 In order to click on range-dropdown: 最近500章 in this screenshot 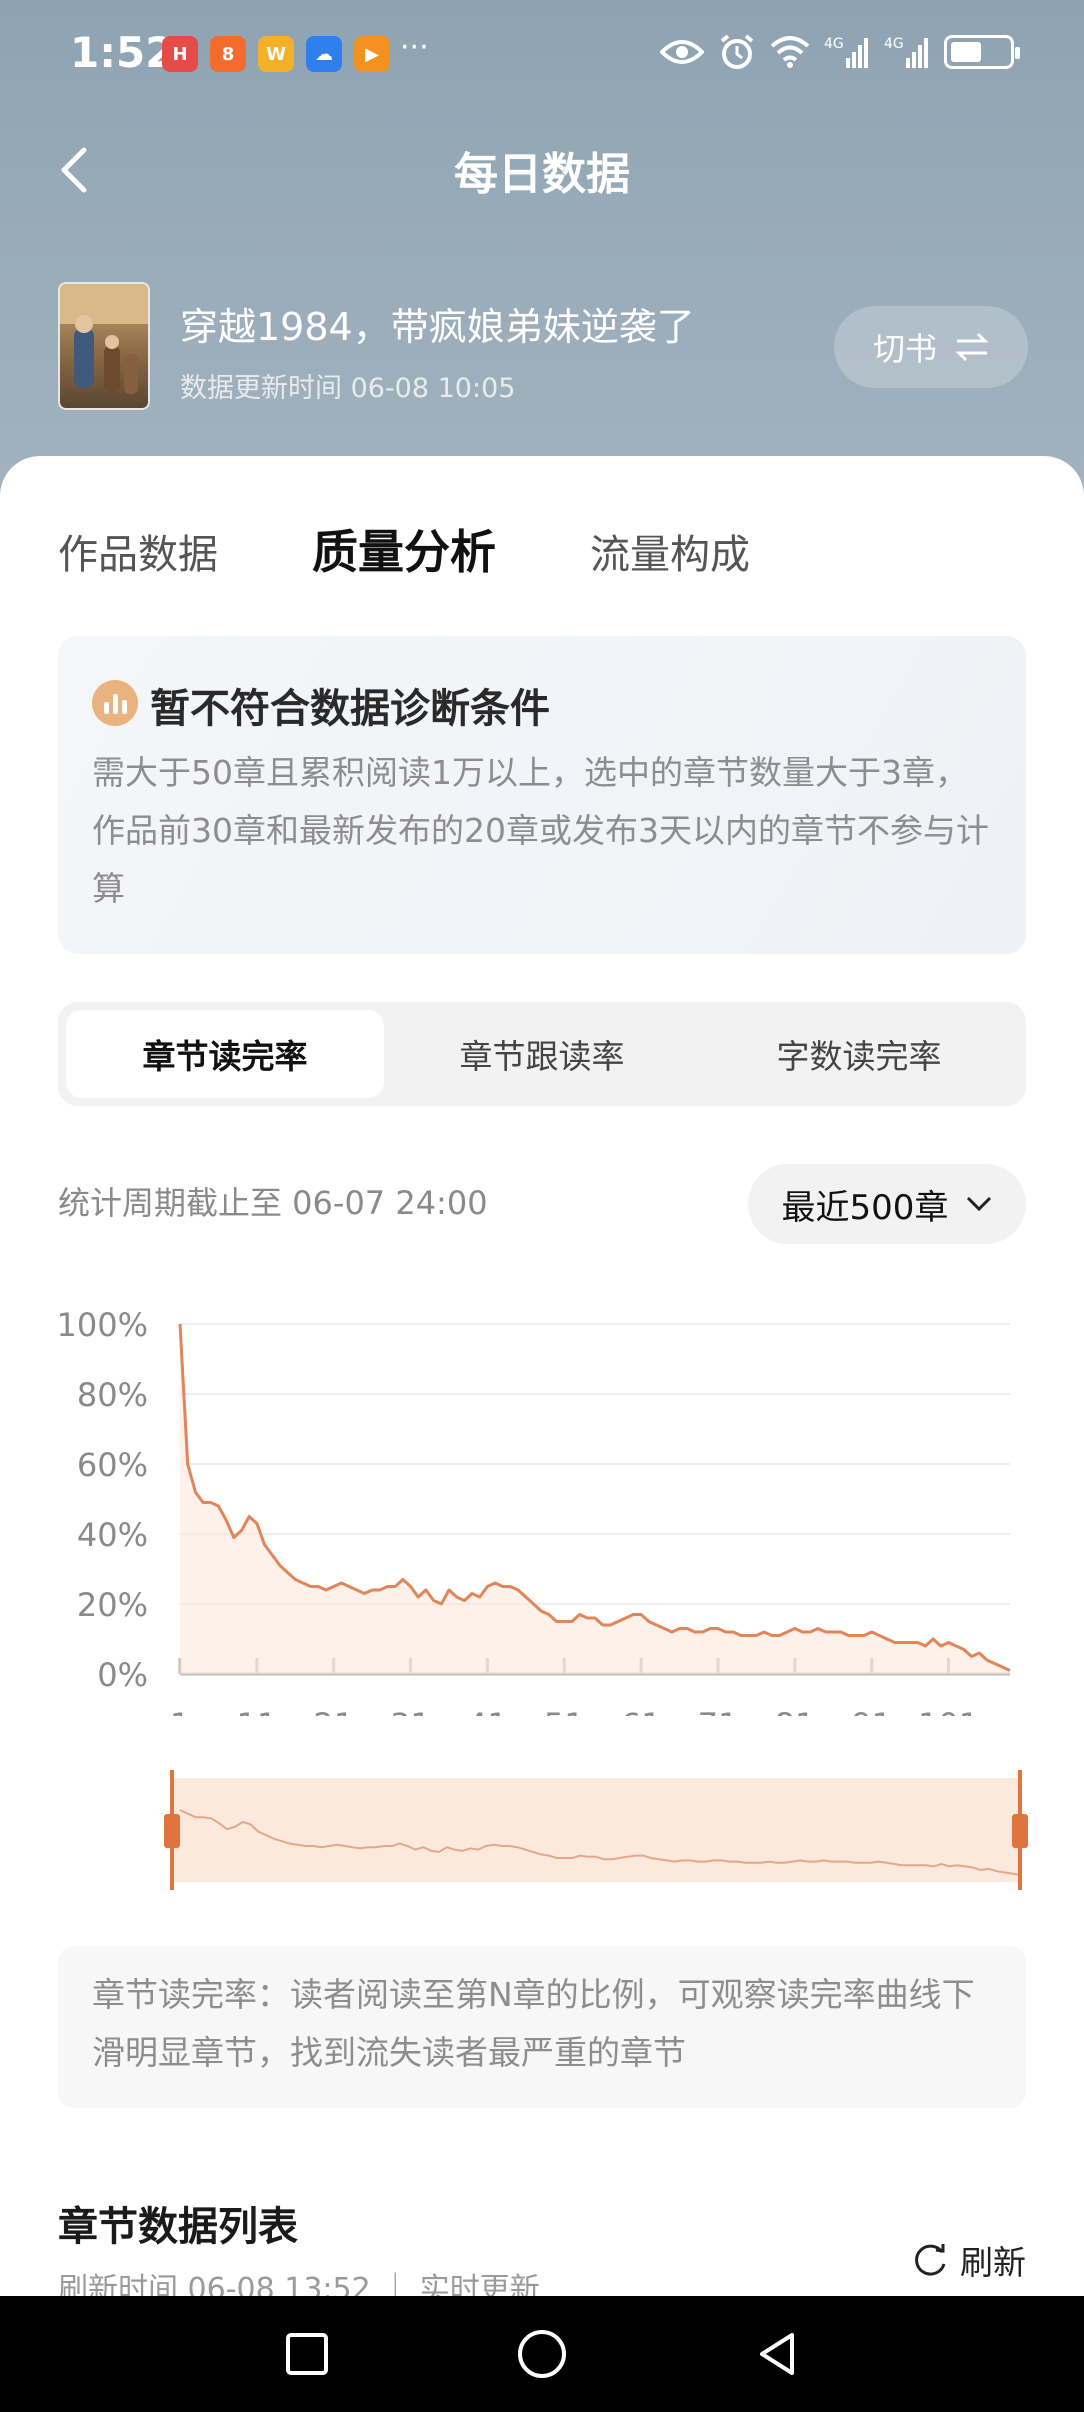, I will do `click(887, 1204)`.